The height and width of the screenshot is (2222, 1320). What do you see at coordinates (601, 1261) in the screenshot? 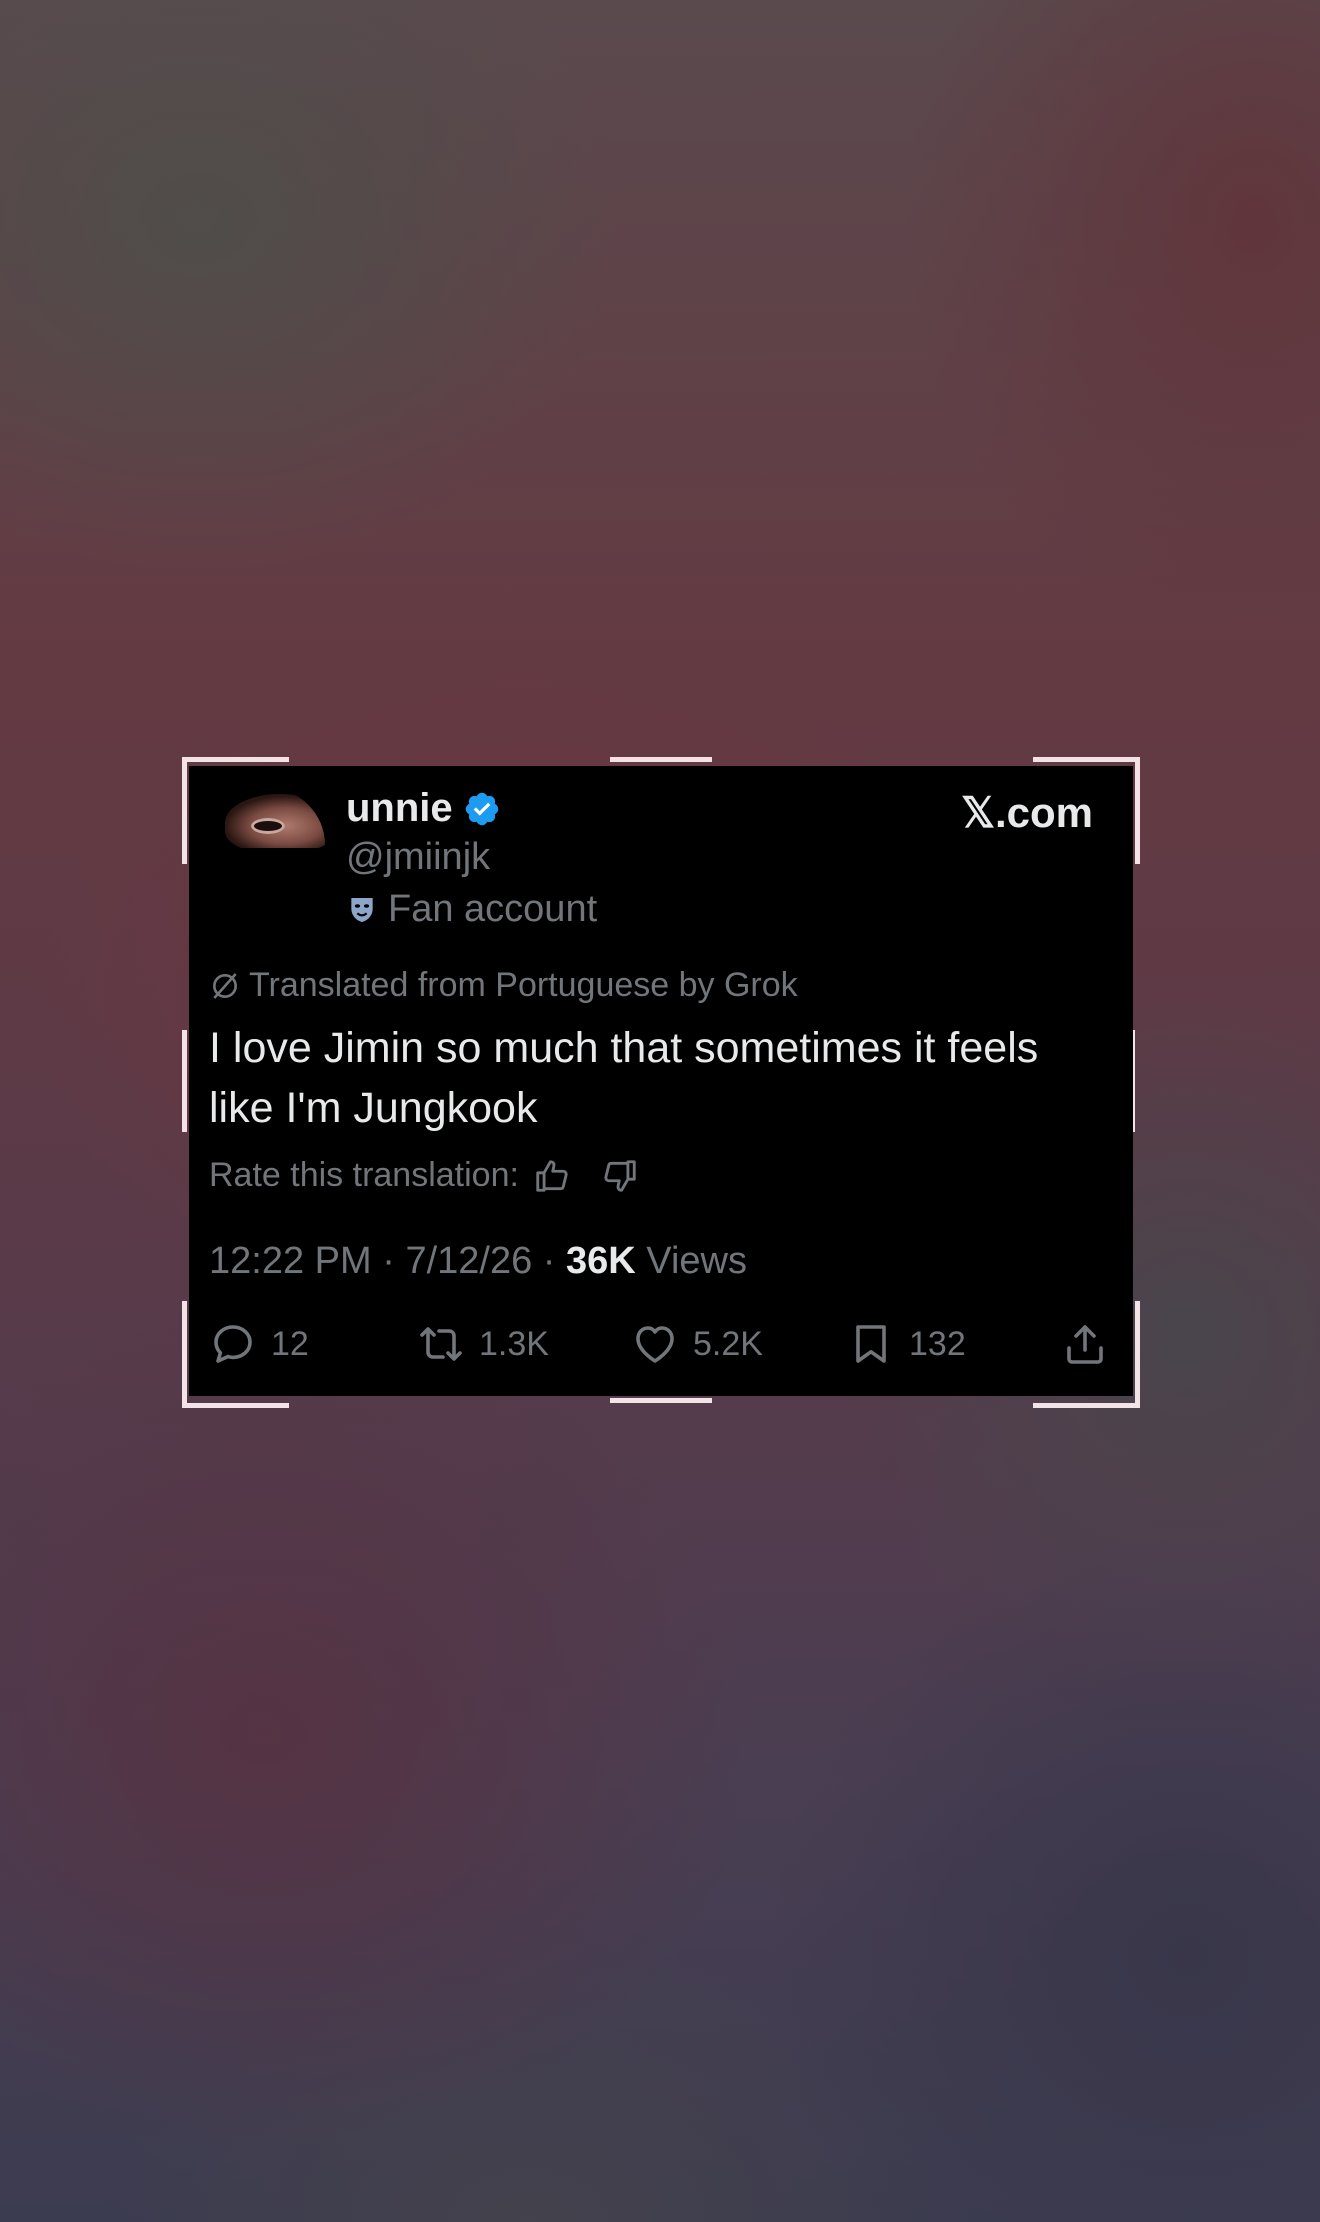
I see `views-count: 36K` at bounding box center [601, 1261].